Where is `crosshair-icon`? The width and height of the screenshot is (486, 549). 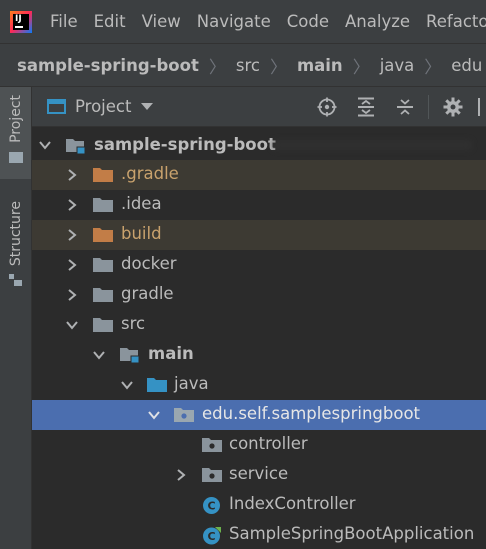
crosshair-icon is located at coordinates (326, 106).